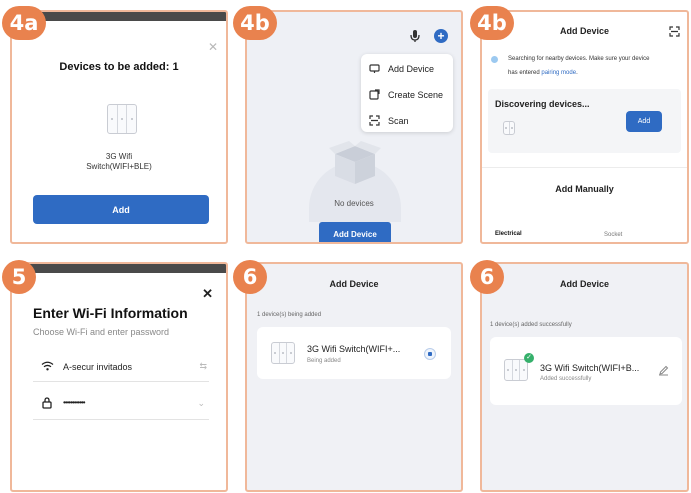 The width and height of the screenshot is (691, 493). What do you see at coordinates (119, 268) in the screenshot?
I see `status-bar` at bounding box center [119, 268].